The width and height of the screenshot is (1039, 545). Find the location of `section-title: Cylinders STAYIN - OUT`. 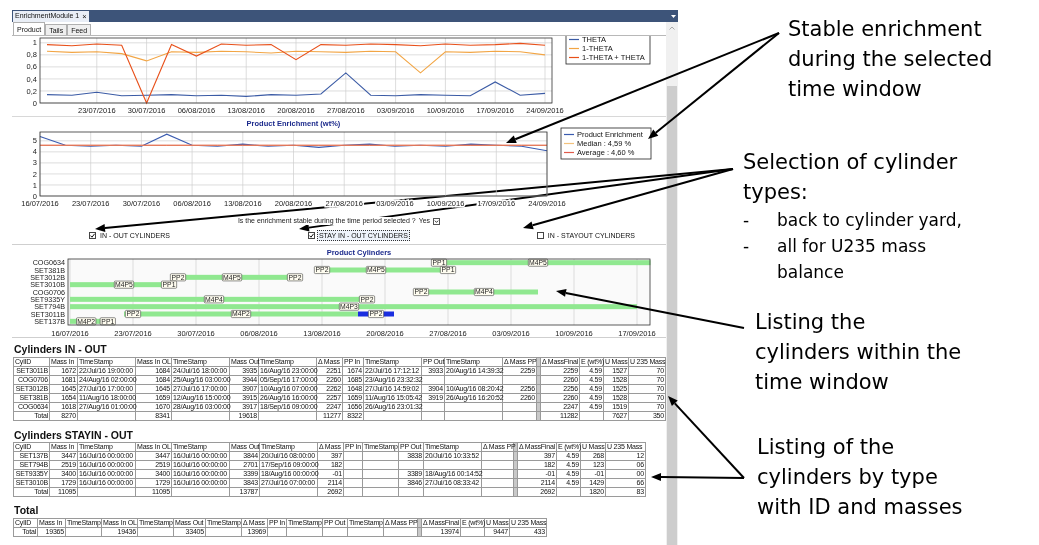

section-title: Cylinders STAYIN - OUT is located at coordinates (74, 435).